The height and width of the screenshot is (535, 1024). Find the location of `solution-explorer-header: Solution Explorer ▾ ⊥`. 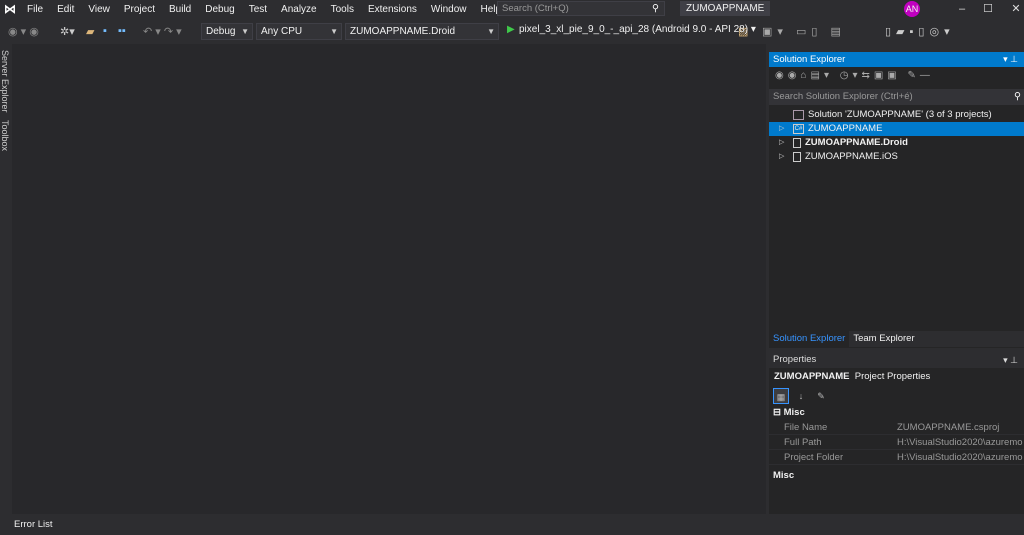

solution-explorer-header: Solution Explorer ▾ ⊥ is located at coordinates (896, 59).